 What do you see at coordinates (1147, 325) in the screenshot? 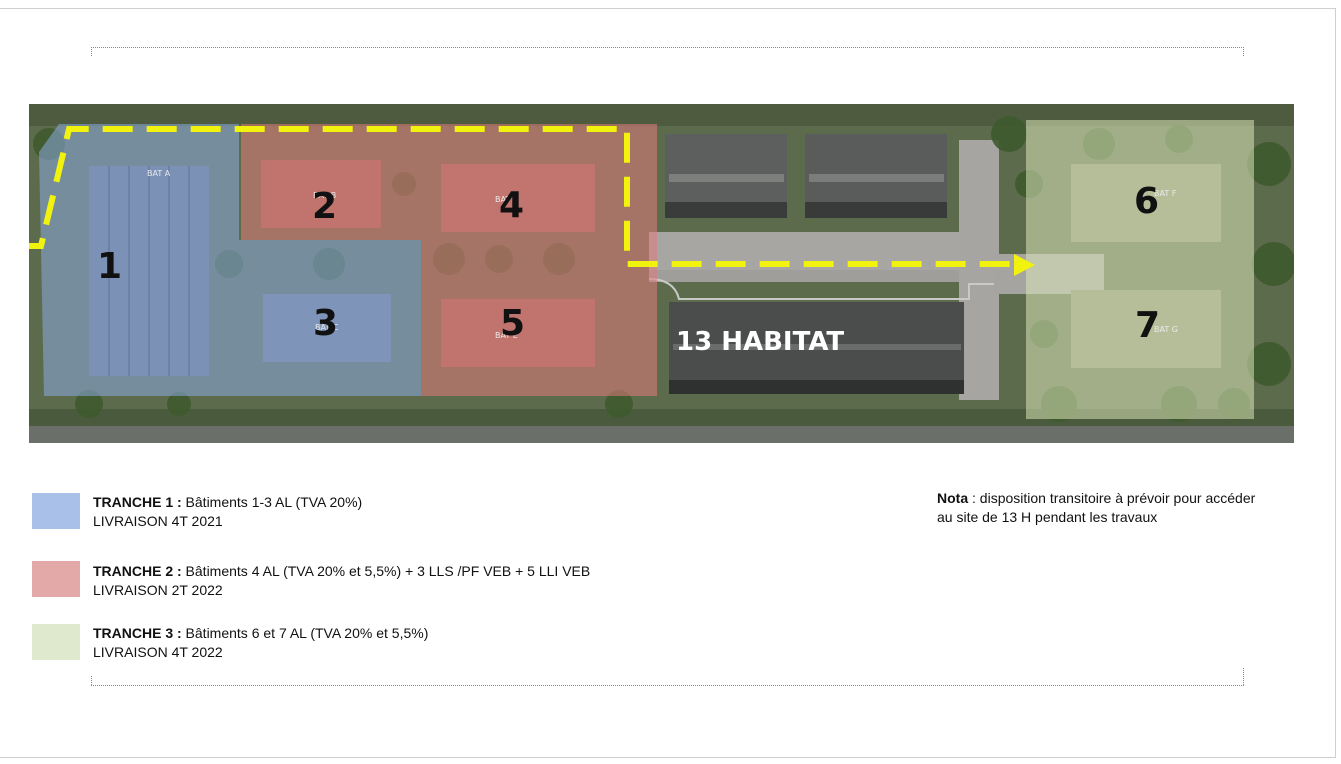
I see `building-number-7: 7` at bounding box center [1147, 325].